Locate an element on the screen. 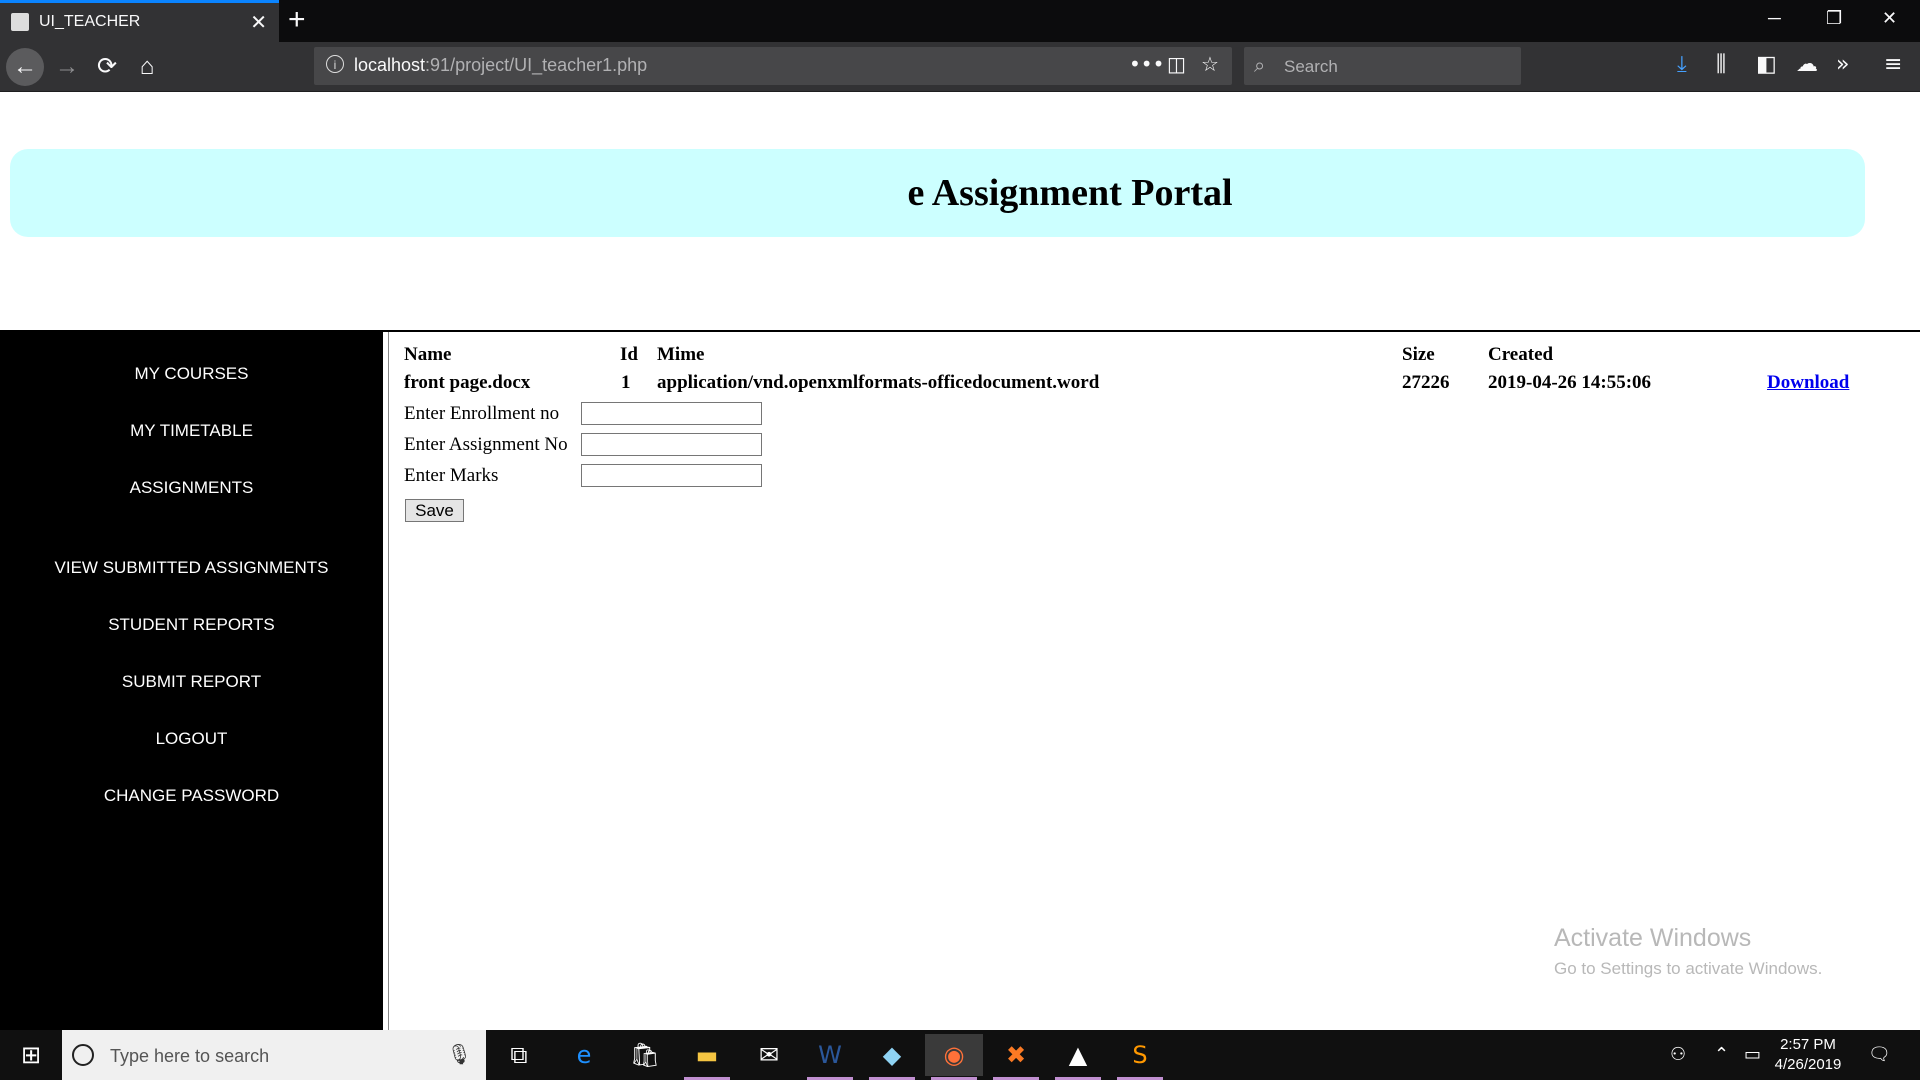  sublime-text-icon: S is located at coordinates (1140, 1057).